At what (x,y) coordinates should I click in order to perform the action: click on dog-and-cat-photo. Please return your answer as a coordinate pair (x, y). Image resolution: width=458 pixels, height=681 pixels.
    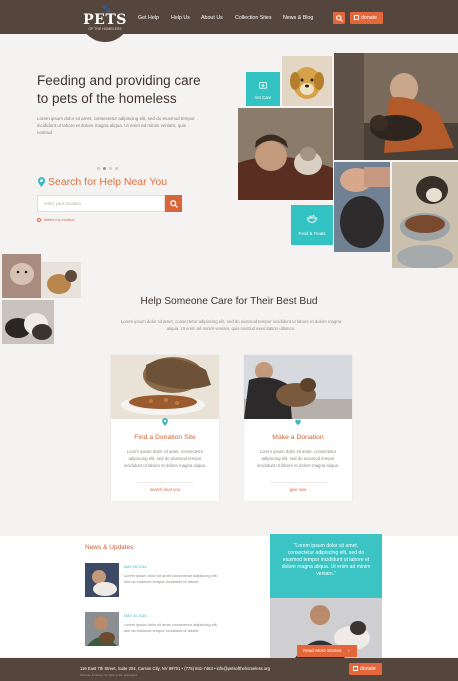
    Looking at the image, I should click on (61, 280).